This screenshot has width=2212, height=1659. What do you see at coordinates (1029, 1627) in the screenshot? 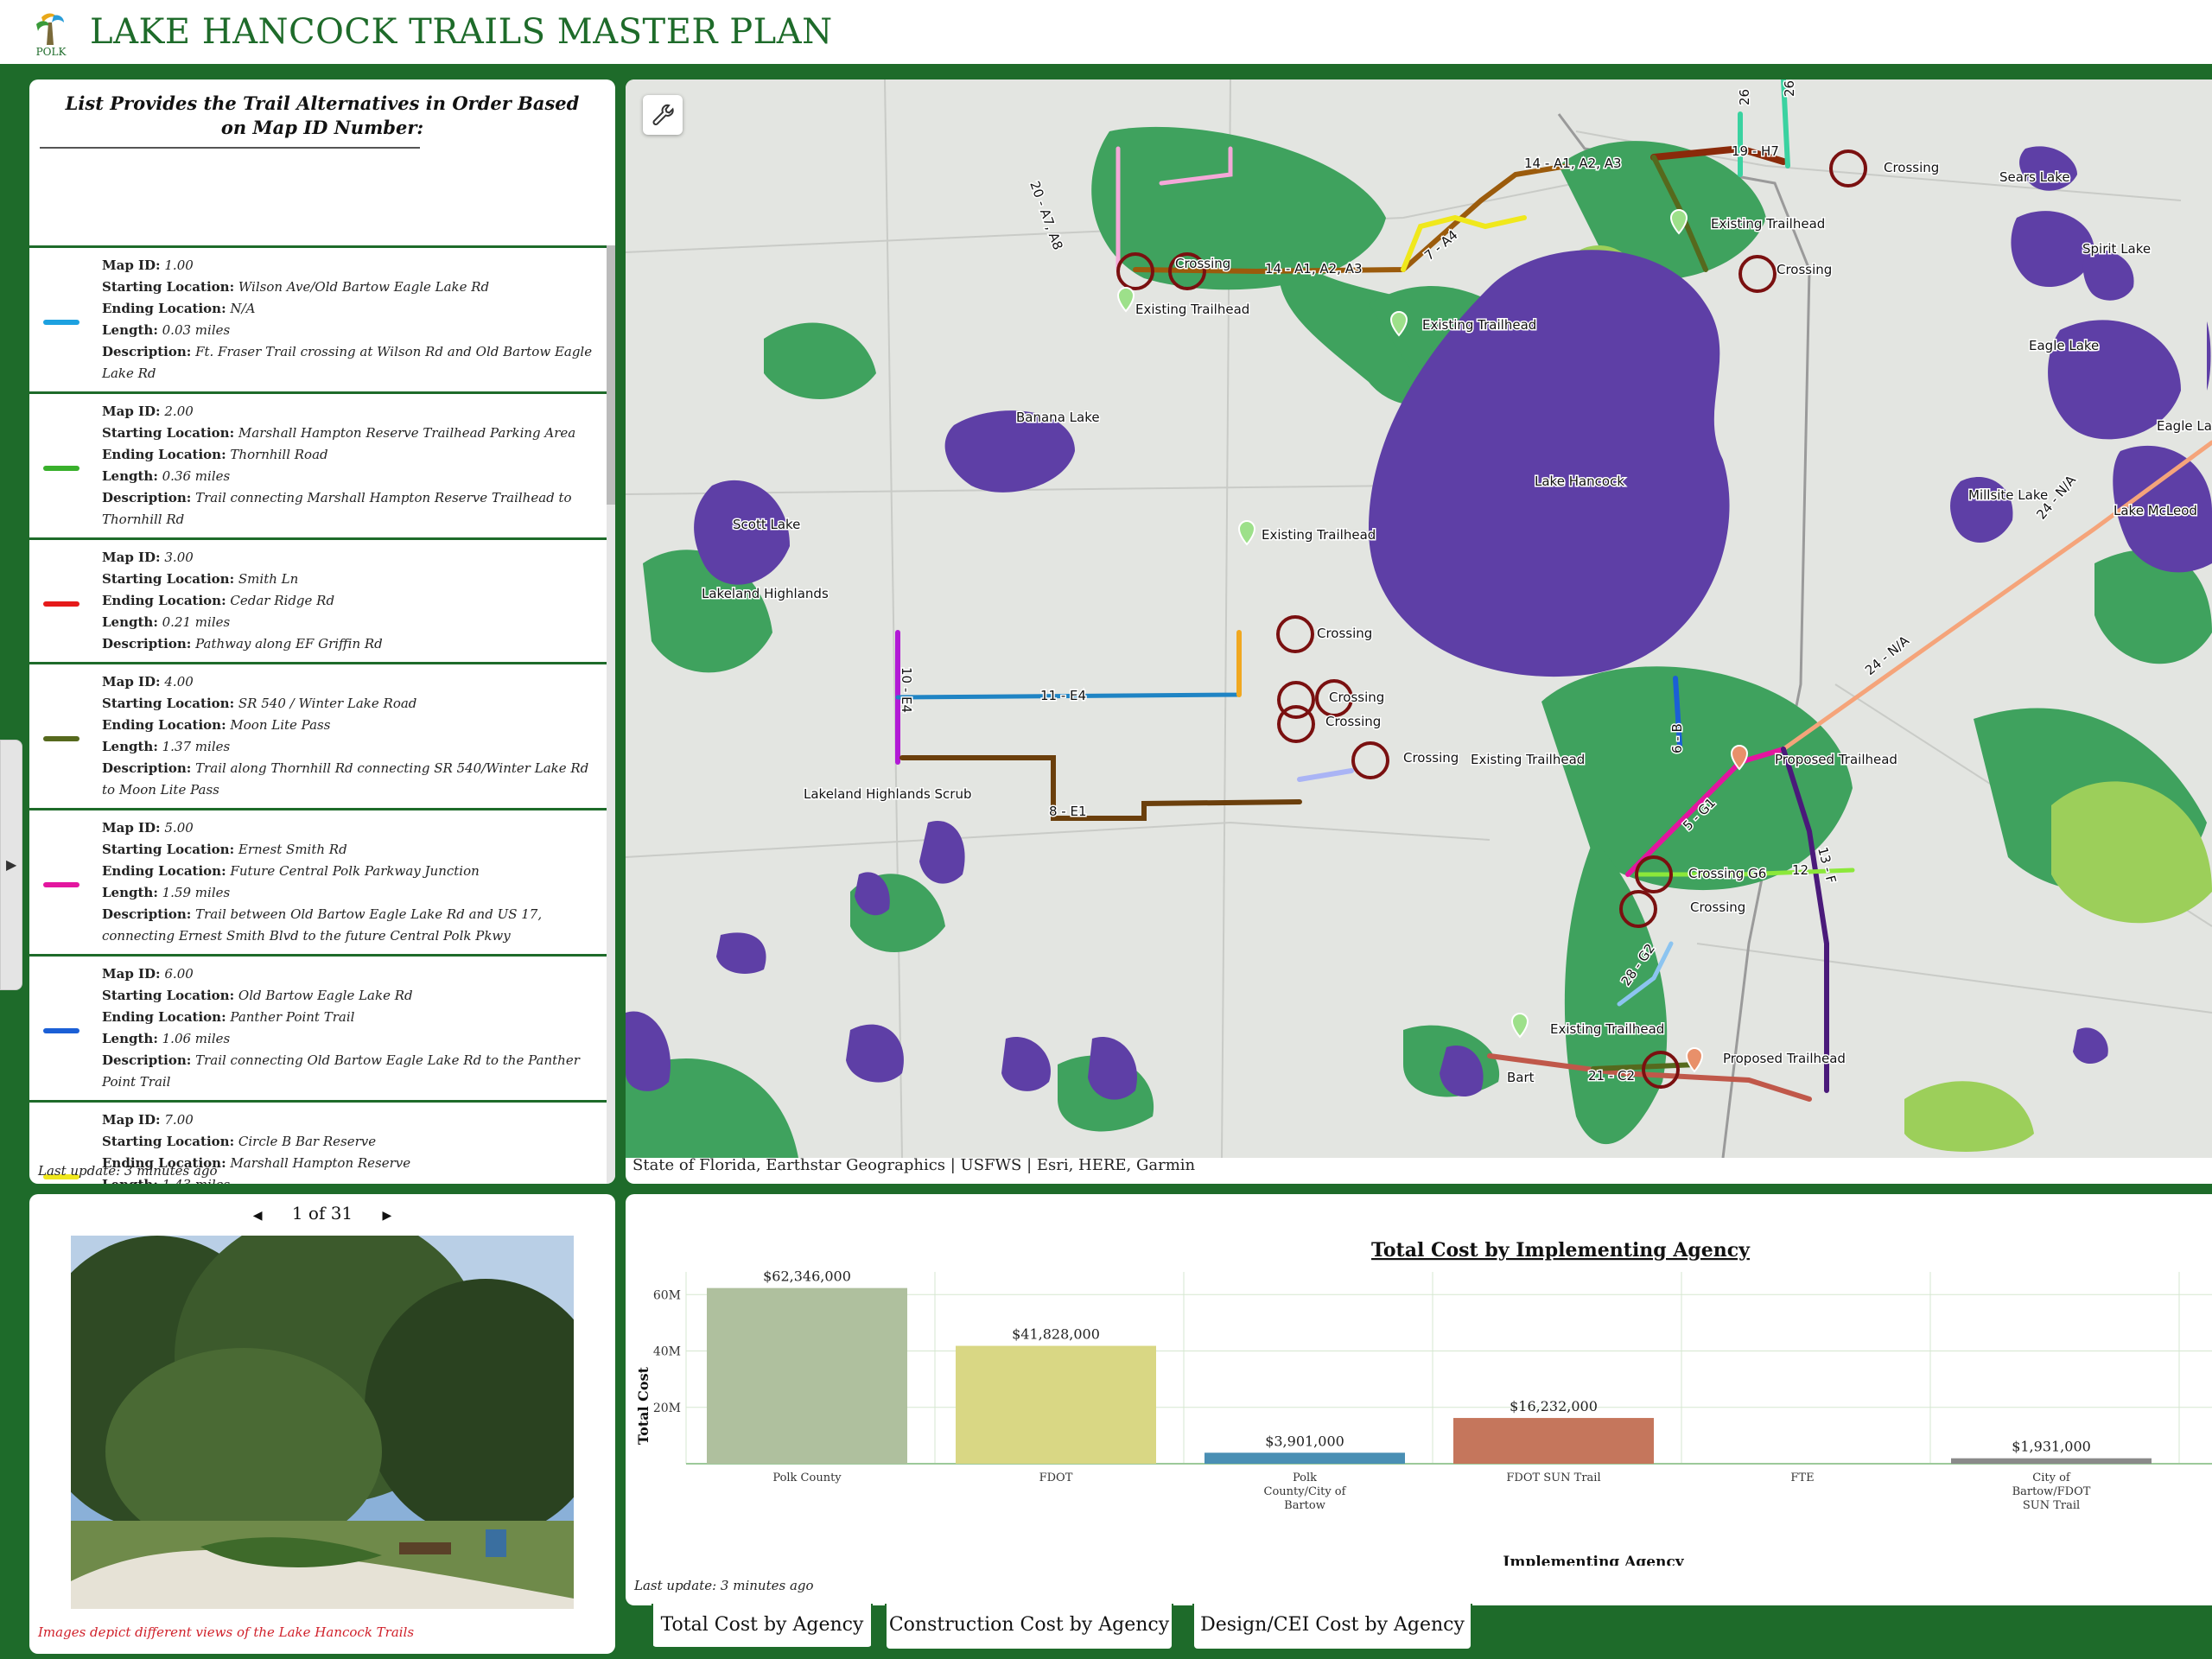
I see `tab-construction-cost: Construction Cost by Agency` at bounding box center [1029, 1627].